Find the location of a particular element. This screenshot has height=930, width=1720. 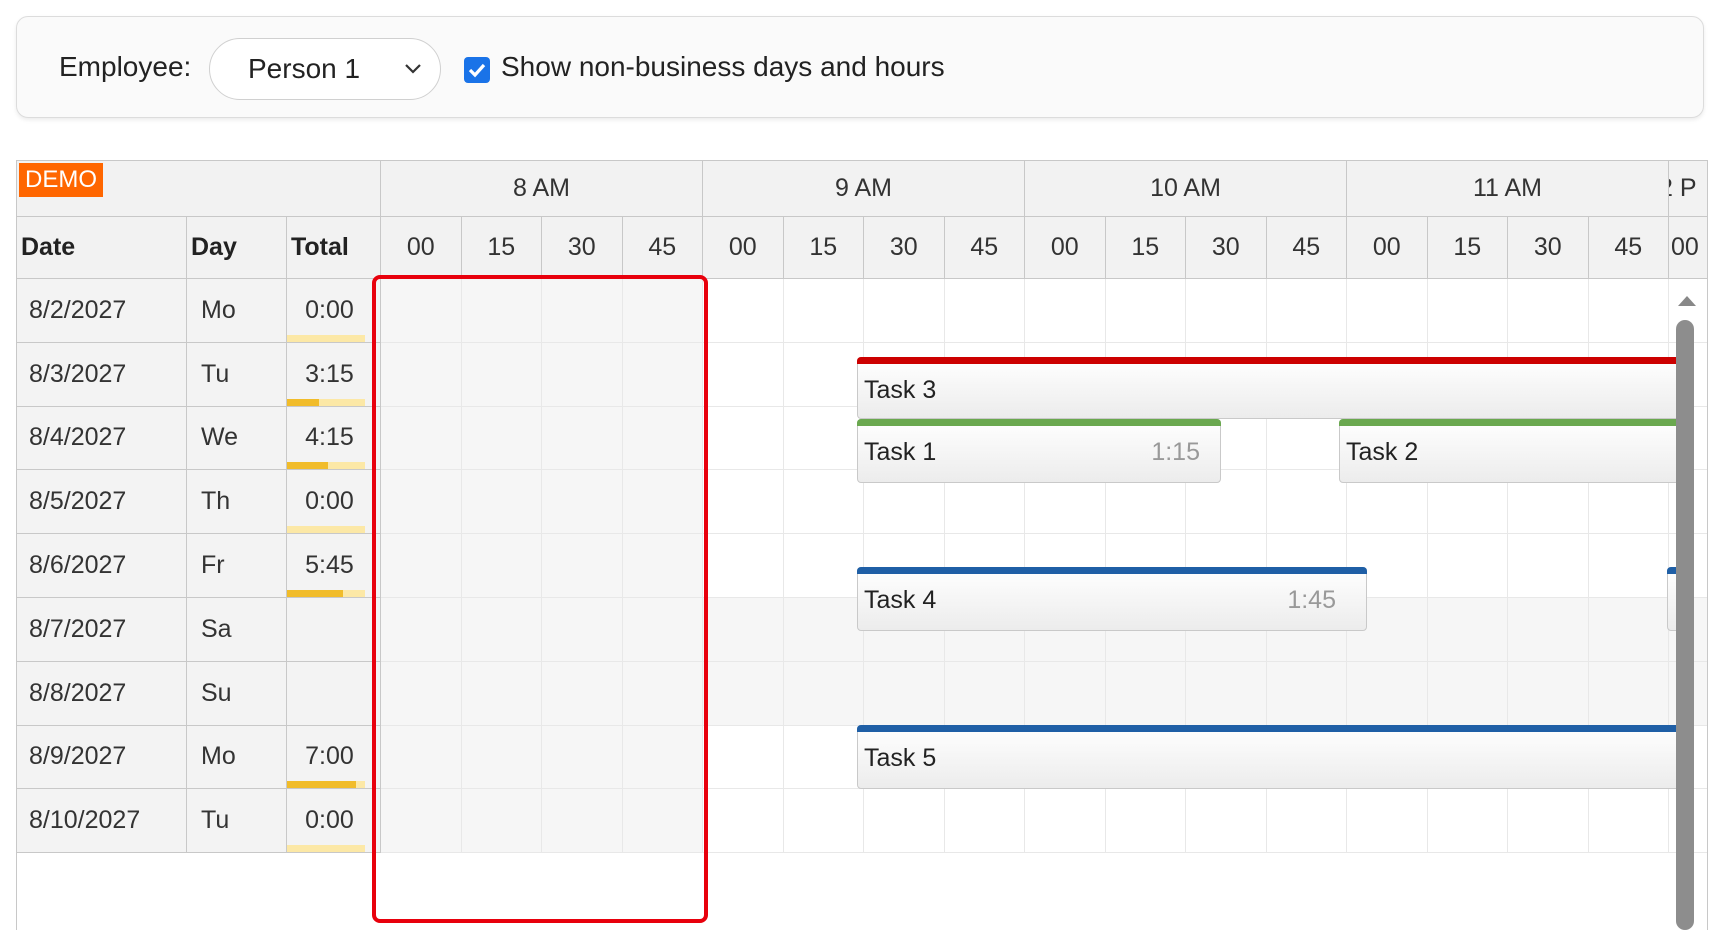

show-nonbusiness-checkbox is located at coordinates (477, 70).